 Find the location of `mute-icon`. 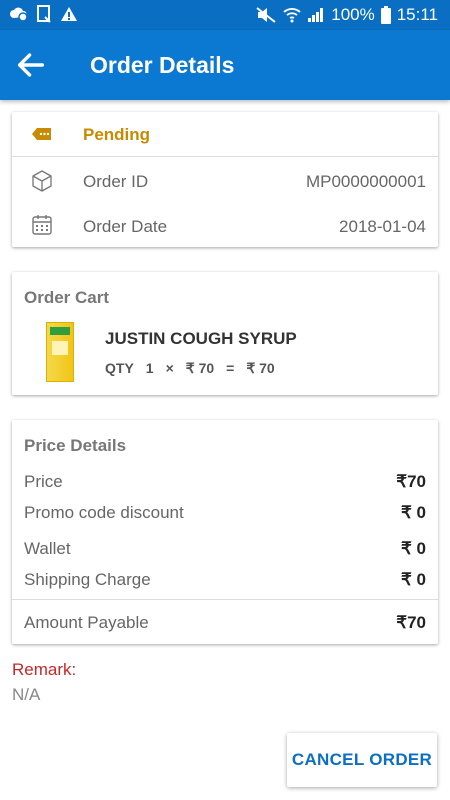

mute-icon is located at coordinates (266, 15).